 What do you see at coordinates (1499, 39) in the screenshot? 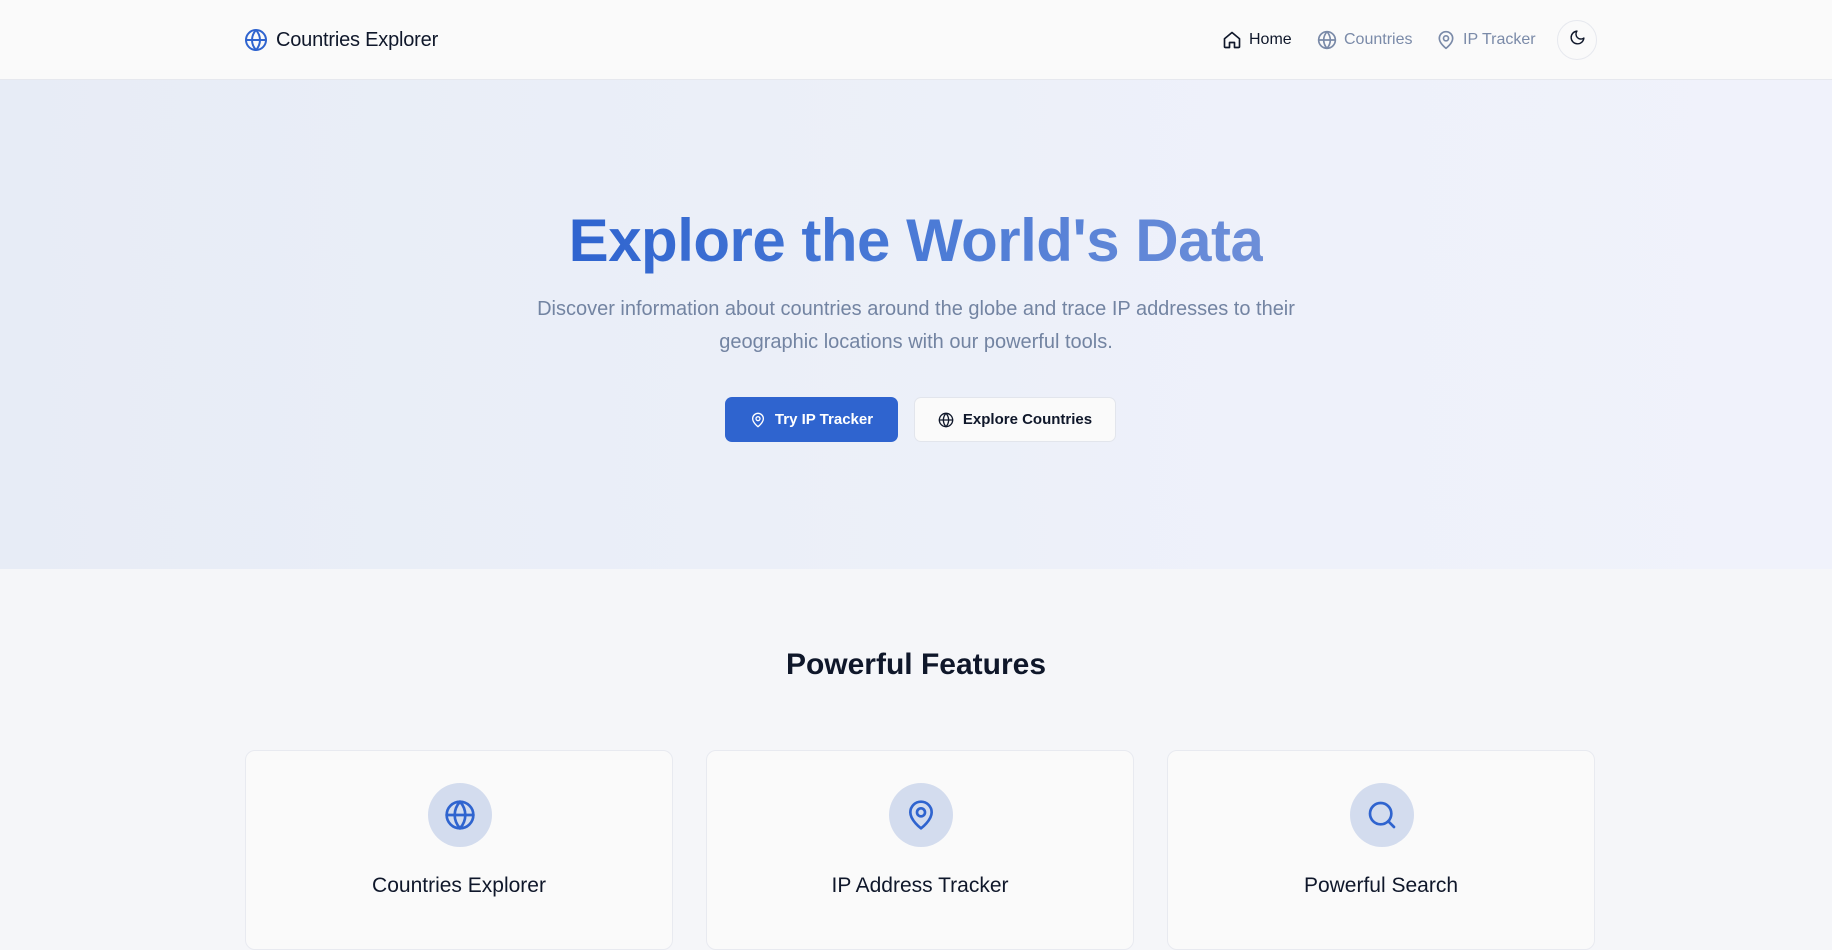
I see `nav-ip-tracker-label: IP Tracker` at bounding box center [1499, 39].